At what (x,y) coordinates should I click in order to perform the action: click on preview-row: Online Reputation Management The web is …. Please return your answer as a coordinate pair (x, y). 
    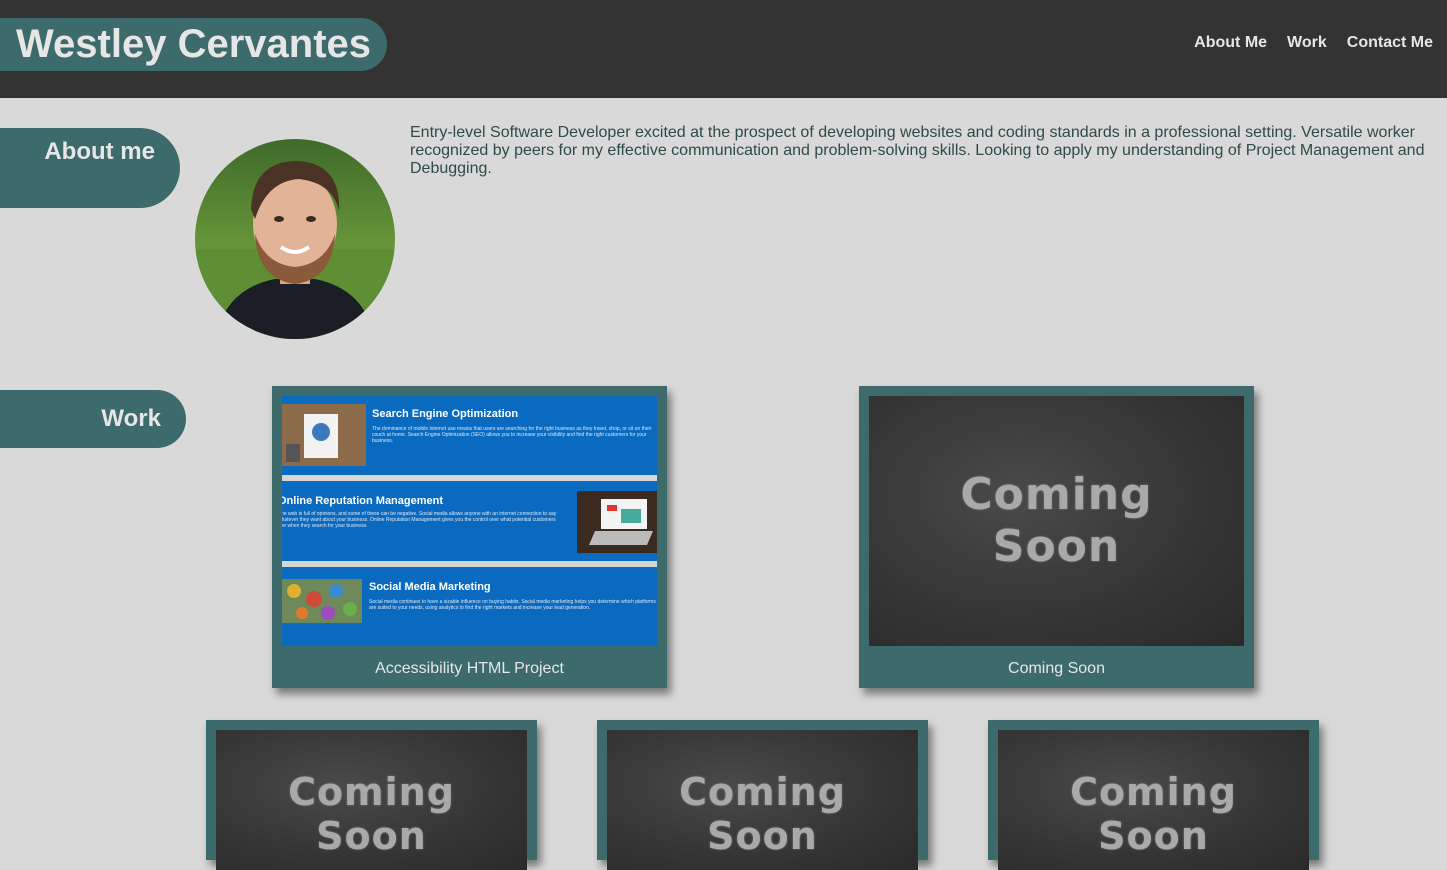
    Looking at the image, I should click on (469, 521).